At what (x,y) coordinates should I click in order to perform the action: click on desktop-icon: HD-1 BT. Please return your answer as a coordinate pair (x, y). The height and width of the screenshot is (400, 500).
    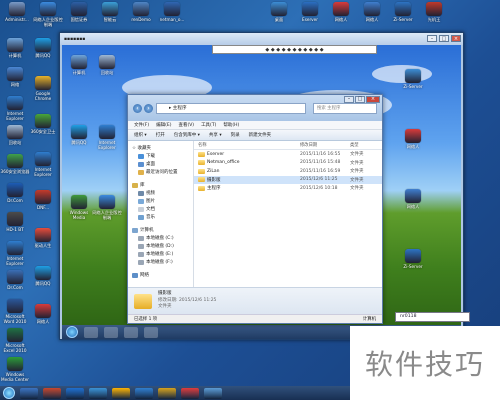
    Looking at the image, I should click on (15, 222).